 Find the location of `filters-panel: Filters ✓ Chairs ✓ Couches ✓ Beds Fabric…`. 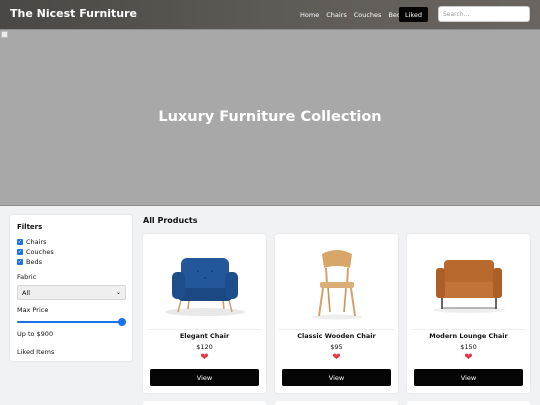

filters-panel: Filters ✓ Chairs ✓ Couches ✓ Beds Fabric… is located at coordinates (71, 288).